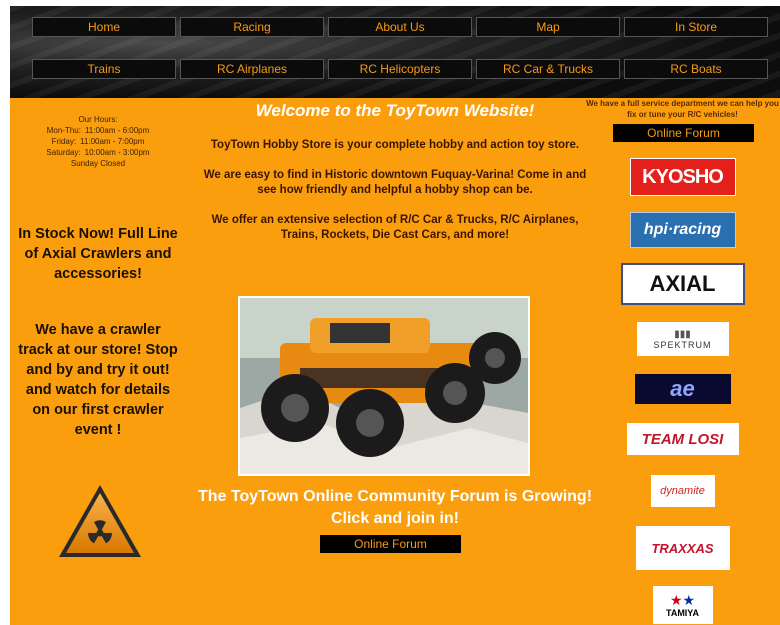  I want to click on hours-time: 11:00am - 6:00pm, so click(117, 130).